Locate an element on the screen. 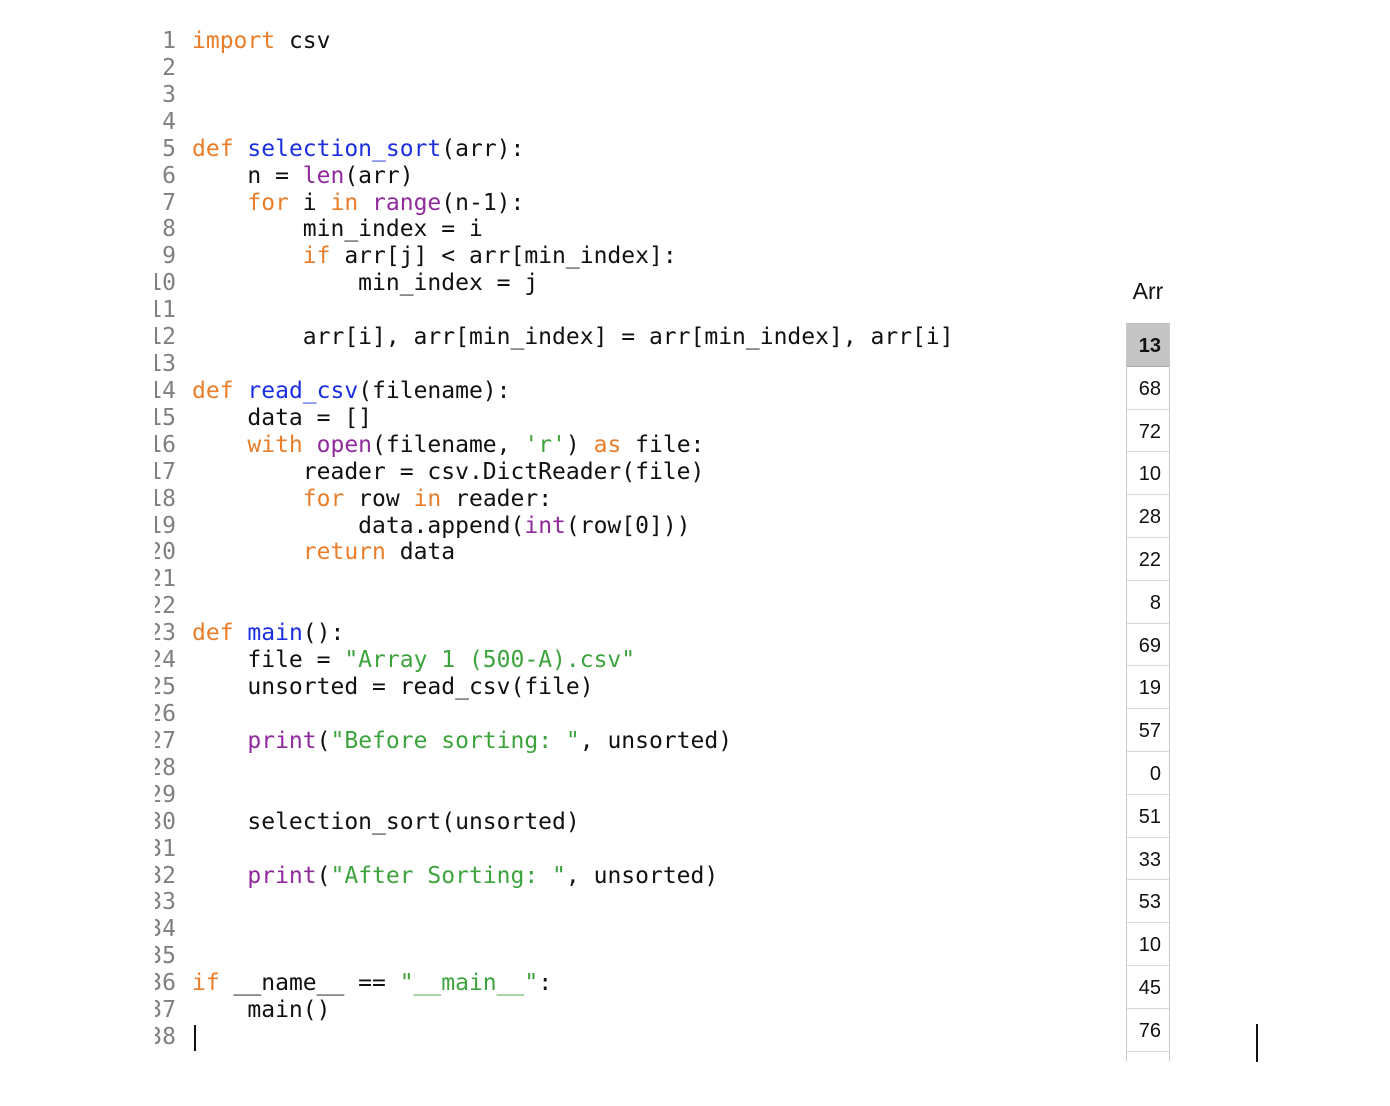  line-number-text: 11 is located at coordinates (165, 310).